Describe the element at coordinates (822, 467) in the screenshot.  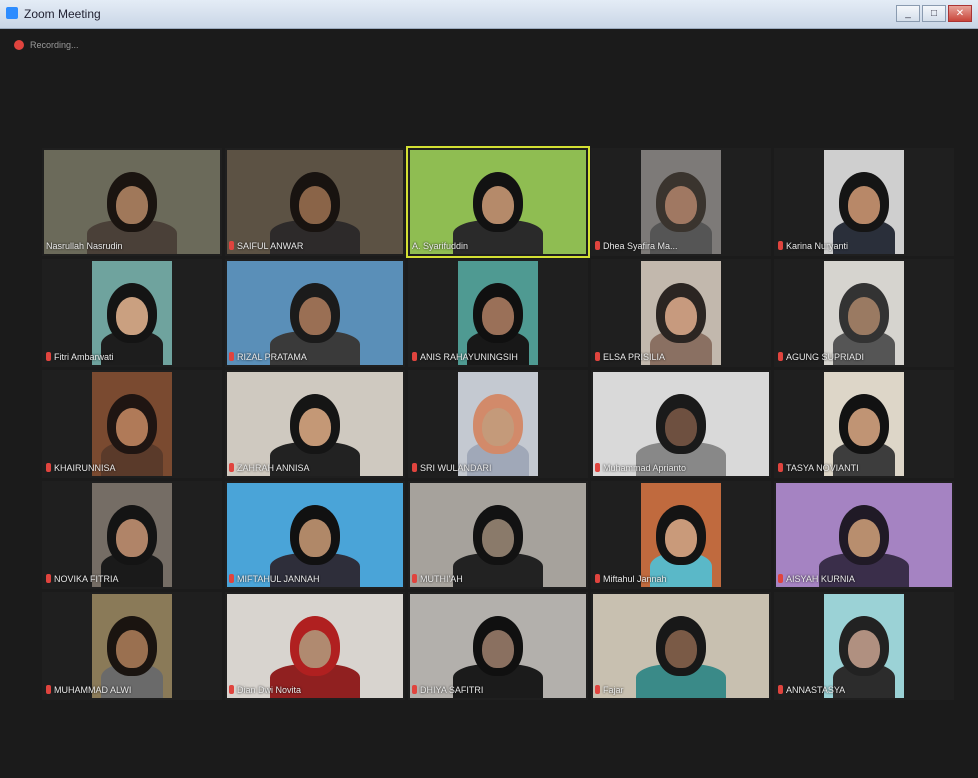
I see `participant-name: TASYA NOVIANTI` at that location.